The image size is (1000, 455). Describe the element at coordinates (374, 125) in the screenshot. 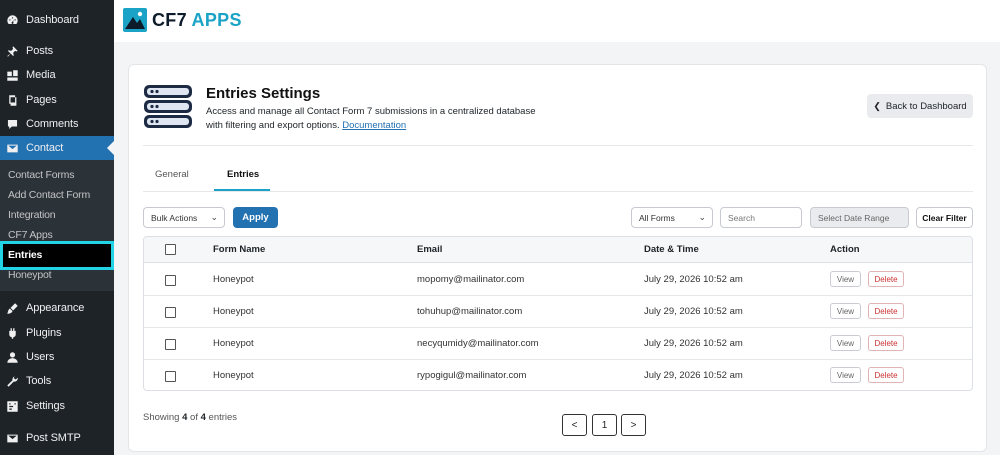

I see `documentation-link: Documentation` at that location.